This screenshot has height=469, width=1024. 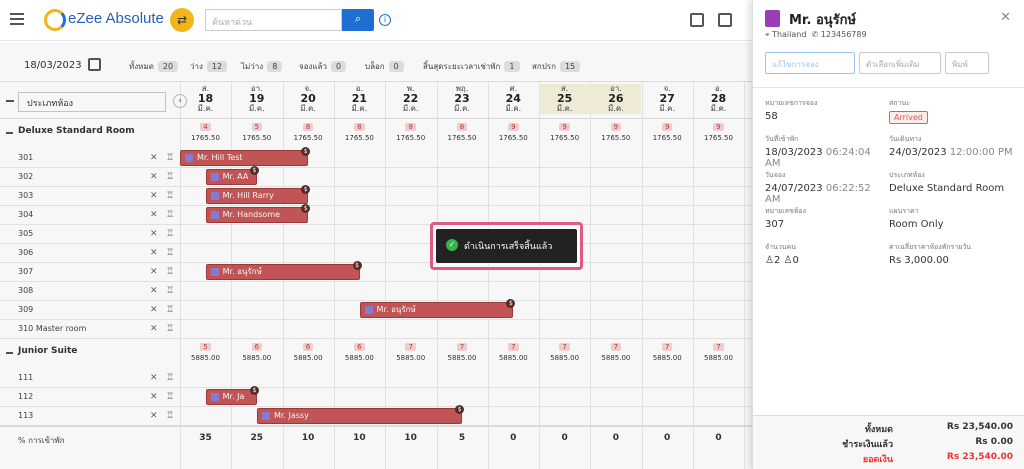 I want to click on switch-property-button: ⇄, so click(x=182, y=20).